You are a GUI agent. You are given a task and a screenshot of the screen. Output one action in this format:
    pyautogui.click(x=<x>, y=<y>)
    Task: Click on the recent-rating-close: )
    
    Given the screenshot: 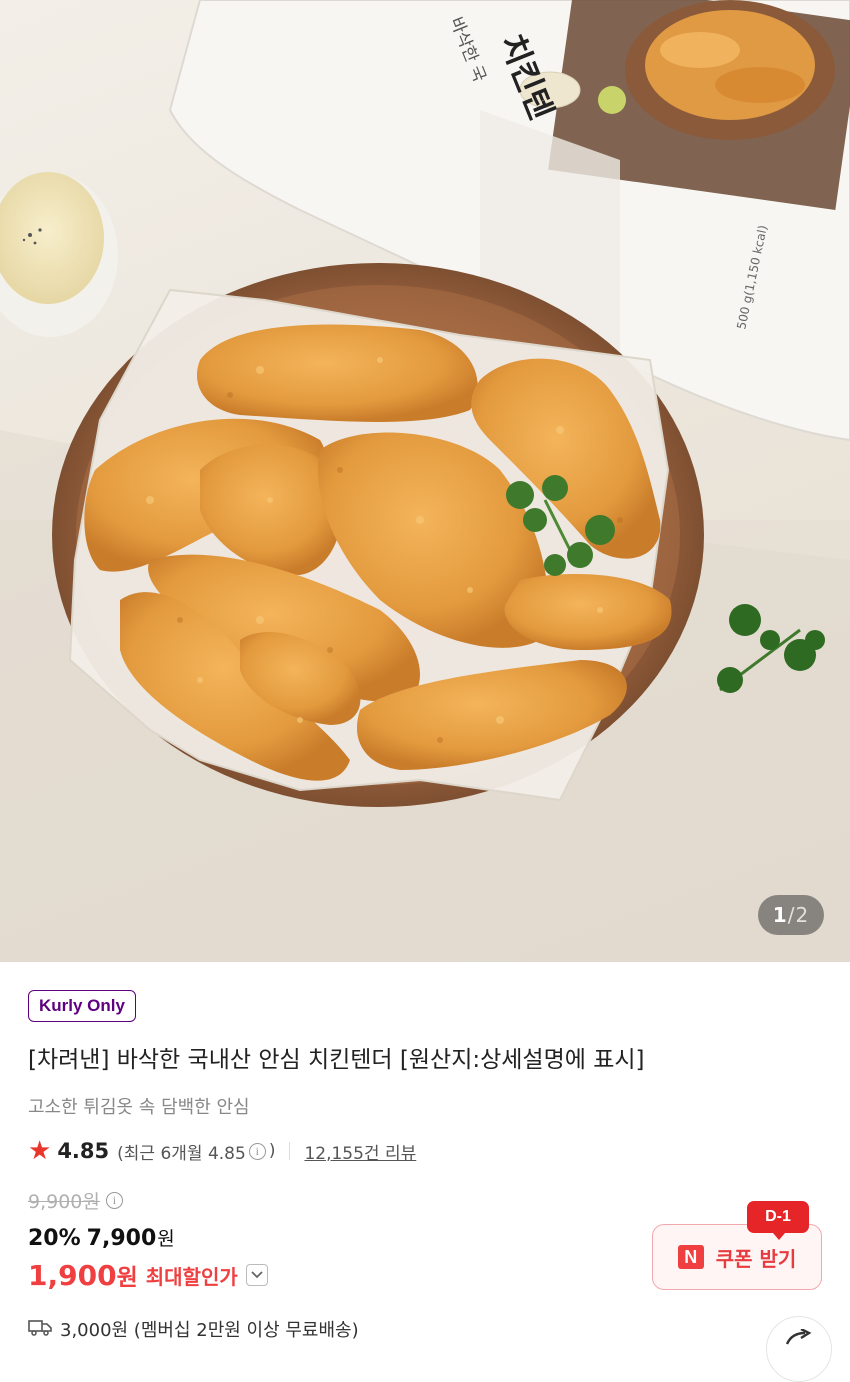 What is the action you would take?
    pyautogui.click(x=272, y=1151)
    